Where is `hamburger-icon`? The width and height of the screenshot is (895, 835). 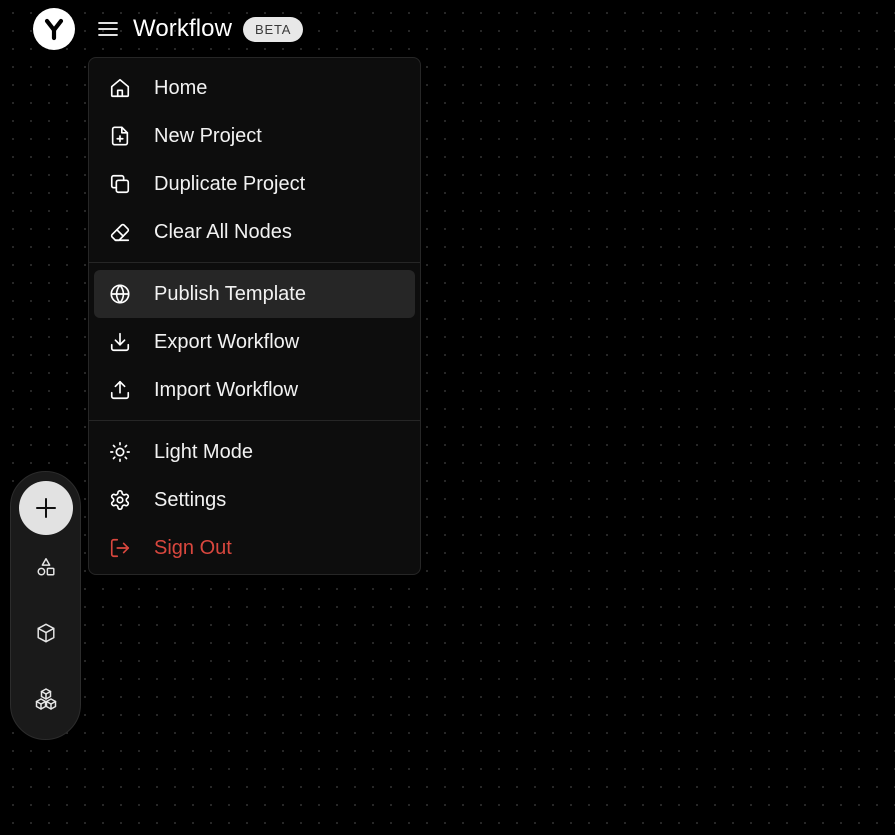 hamburger-icon is located at coordinates (108, 29).